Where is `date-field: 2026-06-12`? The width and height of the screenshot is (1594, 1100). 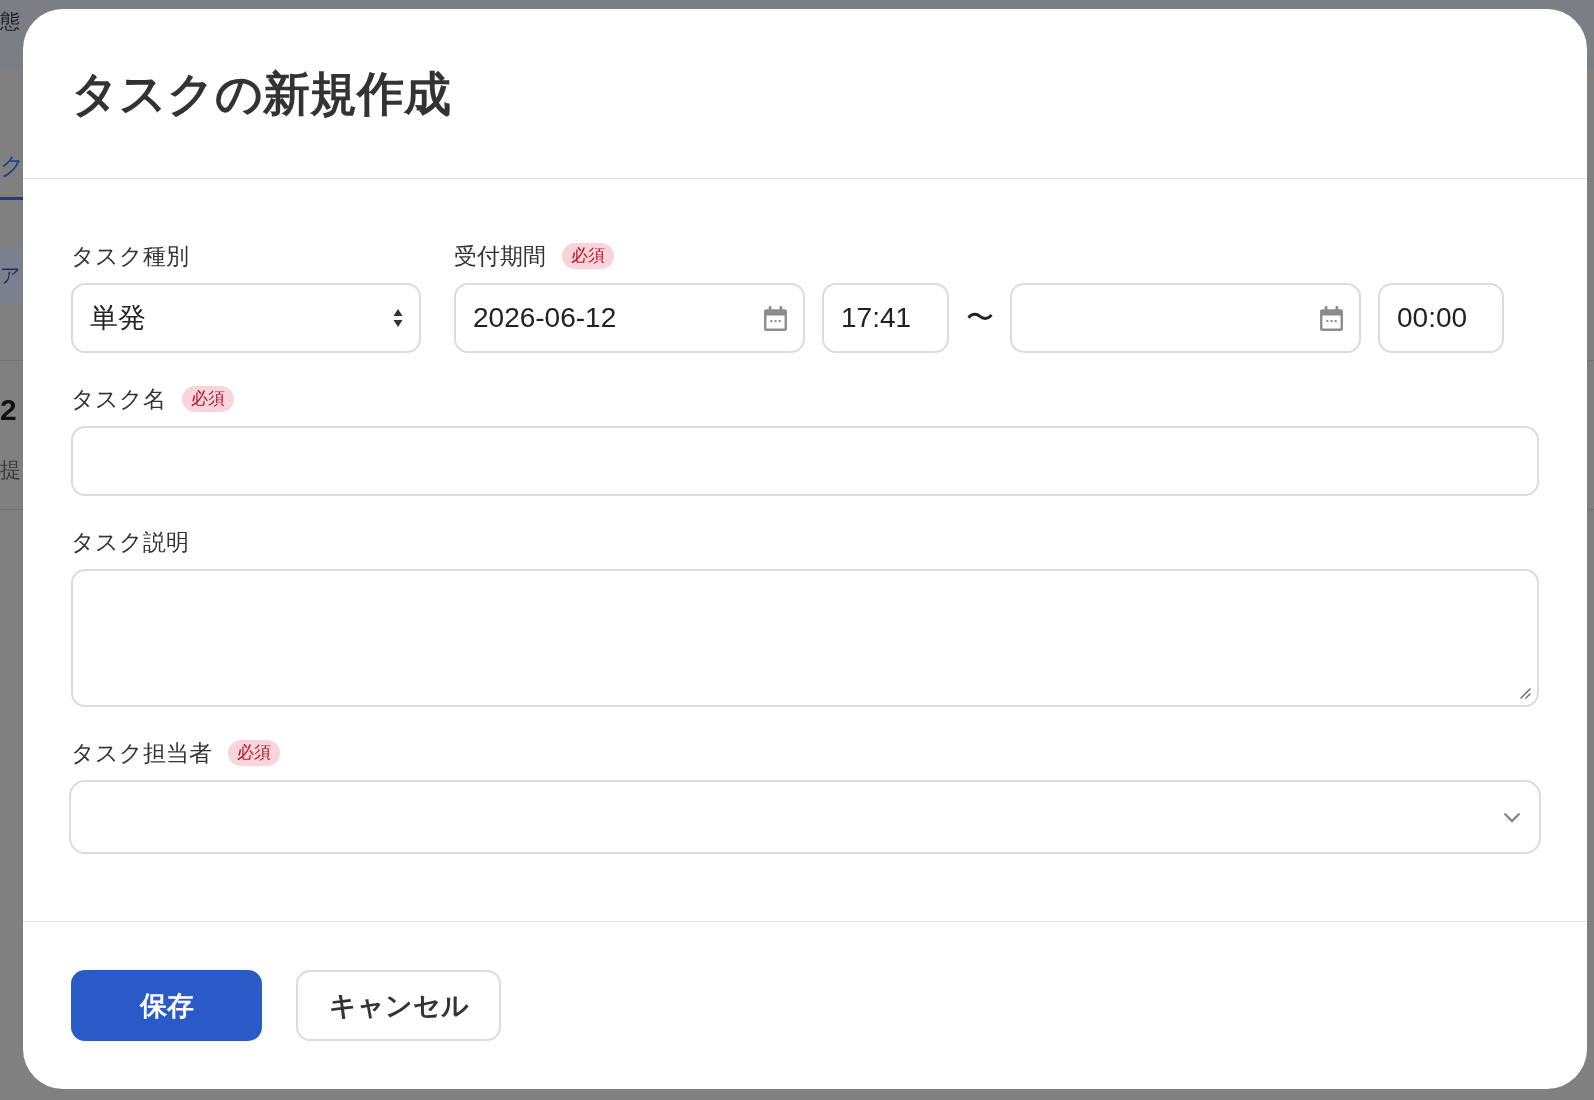
date-field: 2026-06-12 is located at coordinates (629, 318).